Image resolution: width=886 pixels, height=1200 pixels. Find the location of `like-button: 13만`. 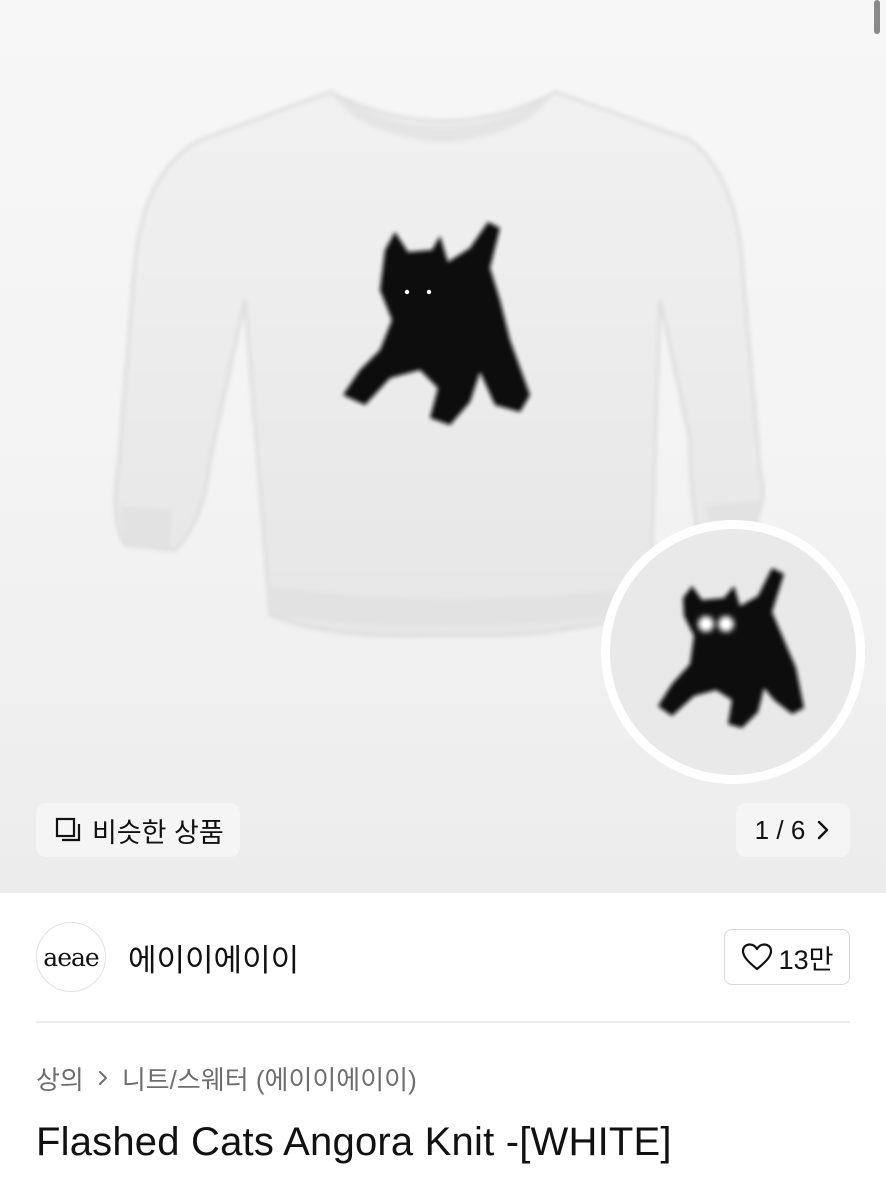

like-button: 13만 is located at coordinates (787, 957).